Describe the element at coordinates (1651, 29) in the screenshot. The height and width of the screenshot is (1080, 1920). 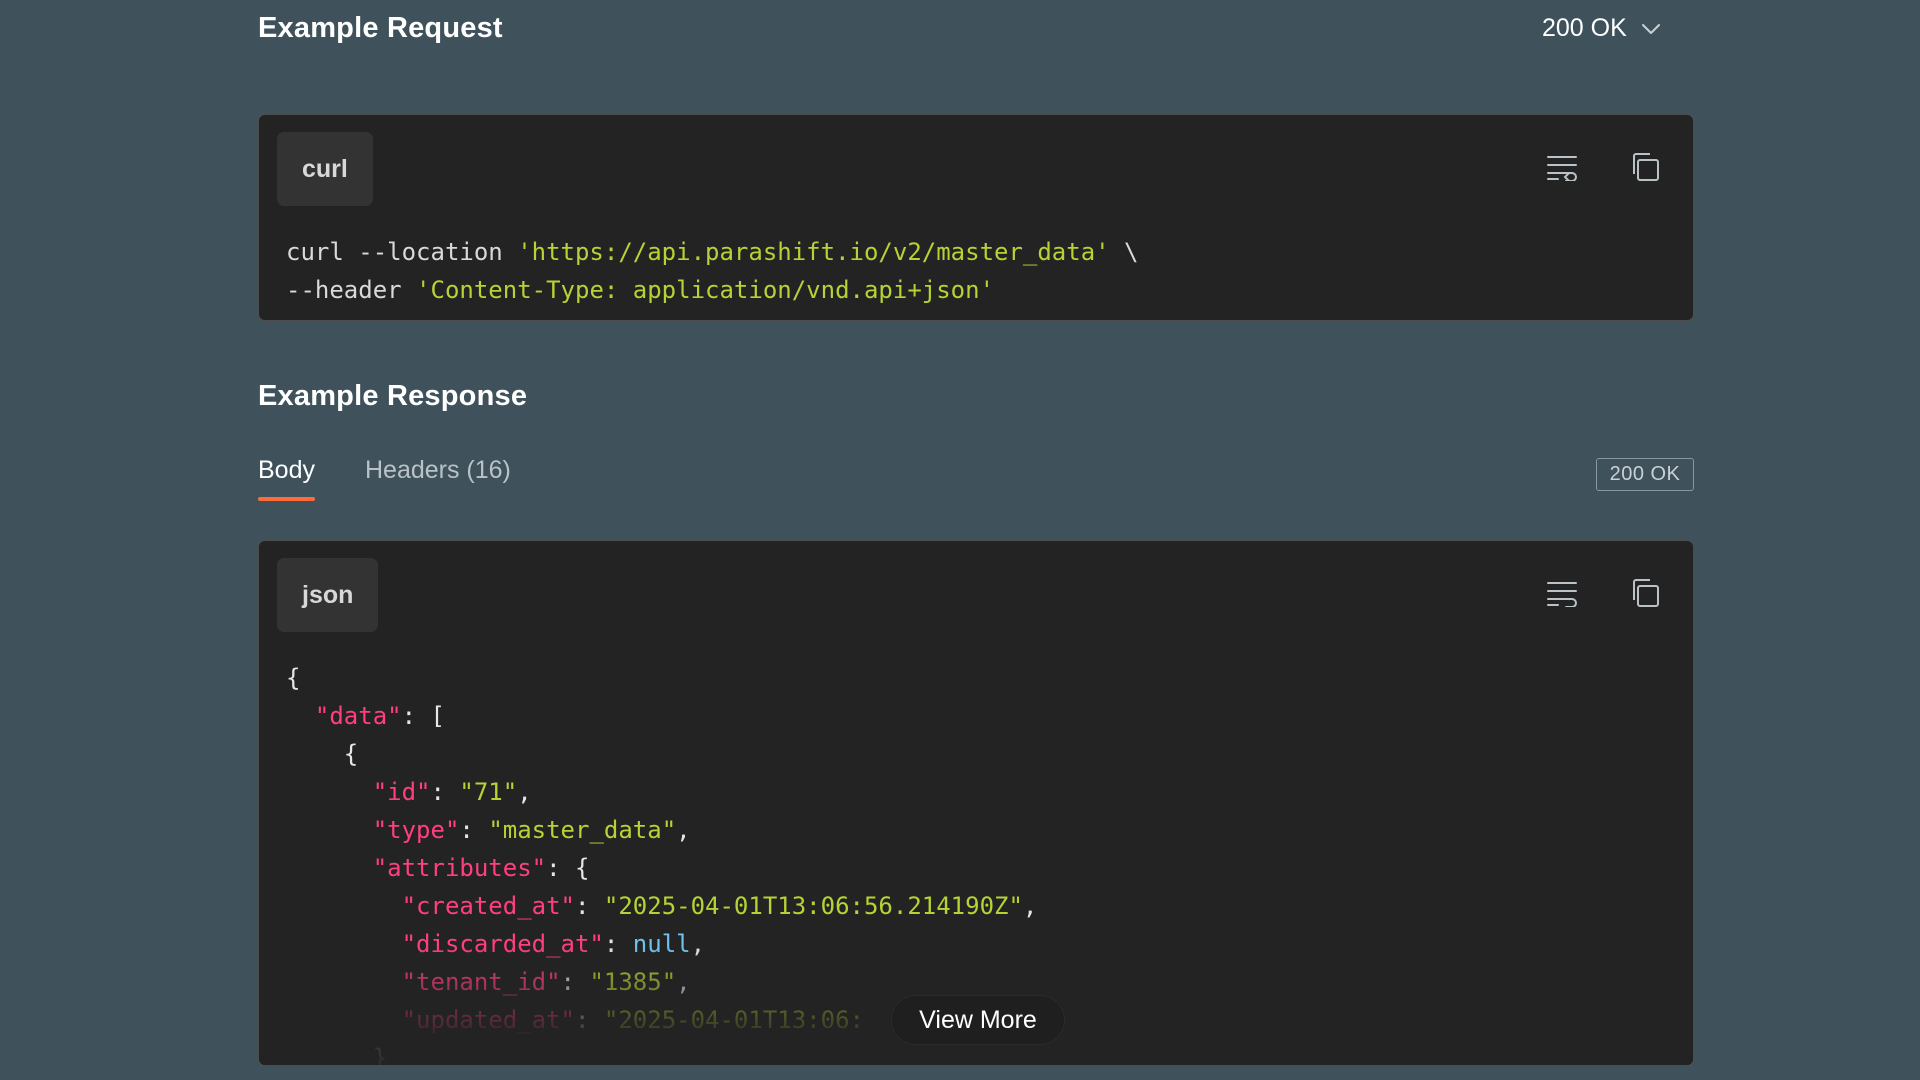
I see `chevron-down-icon` at that location.